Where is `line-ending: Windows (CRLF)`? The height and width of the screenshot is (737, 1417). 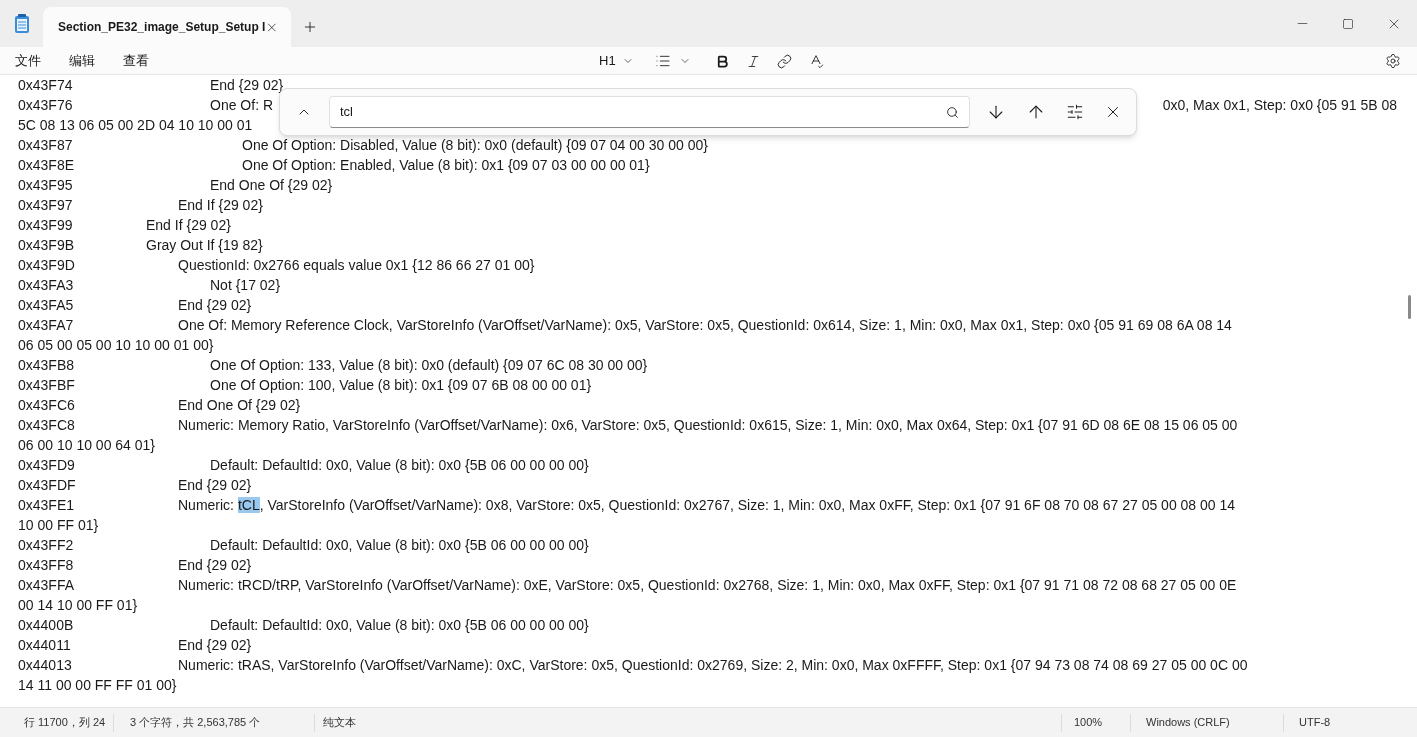 line-ending: Windows (CRLF) is located at coordinates (1188, 723).